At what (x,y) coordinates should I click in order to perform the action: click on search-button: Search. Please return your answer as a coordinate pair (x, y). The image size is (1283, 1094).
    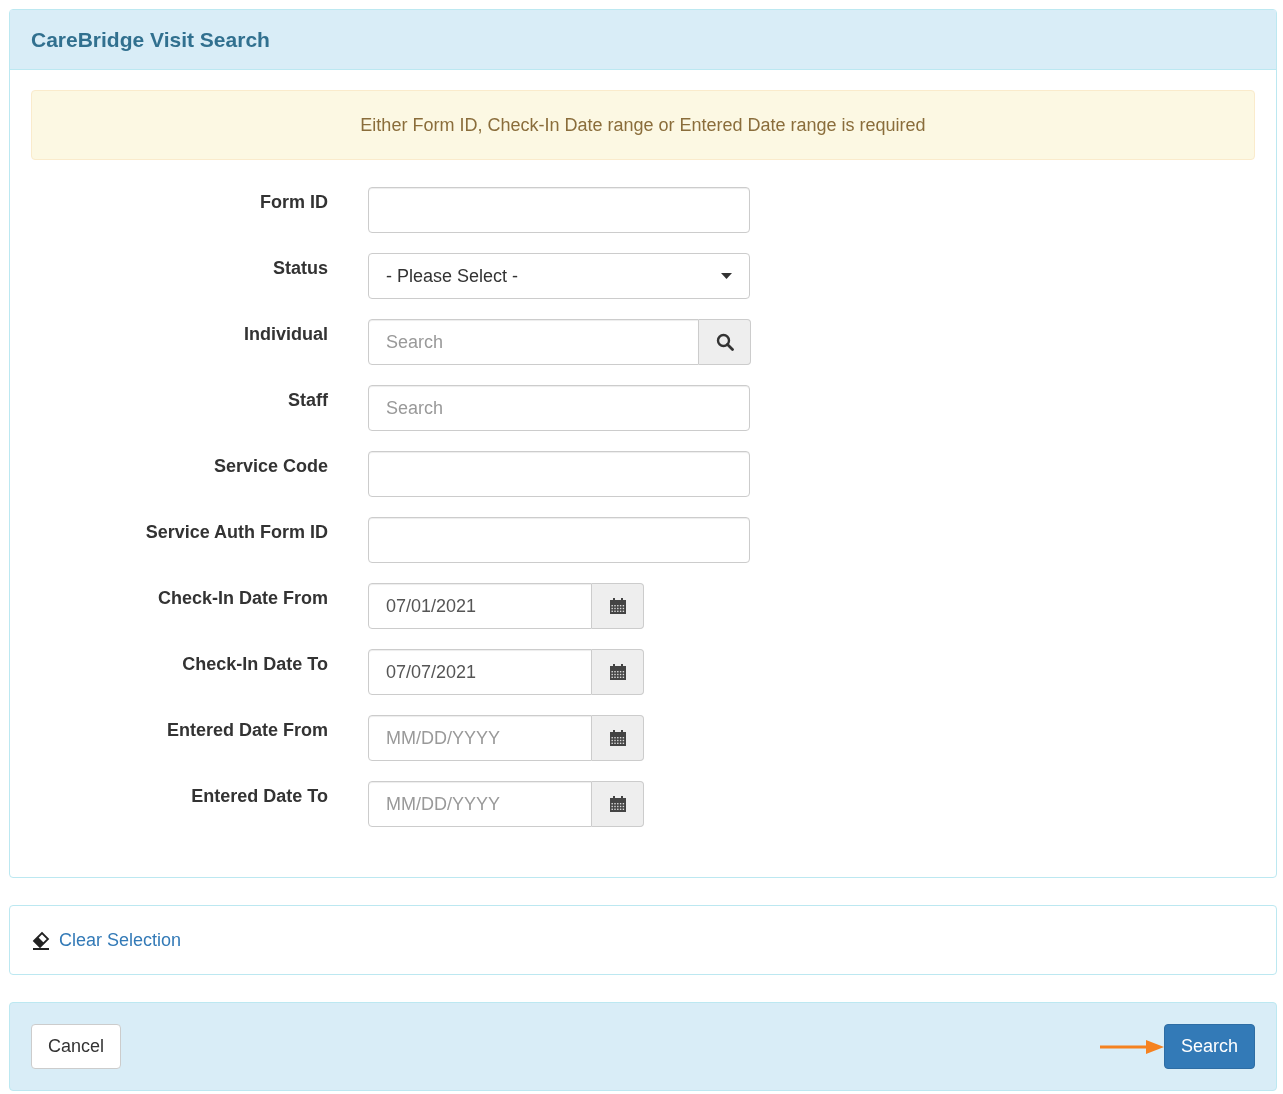
    Looking at the image, I should click on (1209, 1046).